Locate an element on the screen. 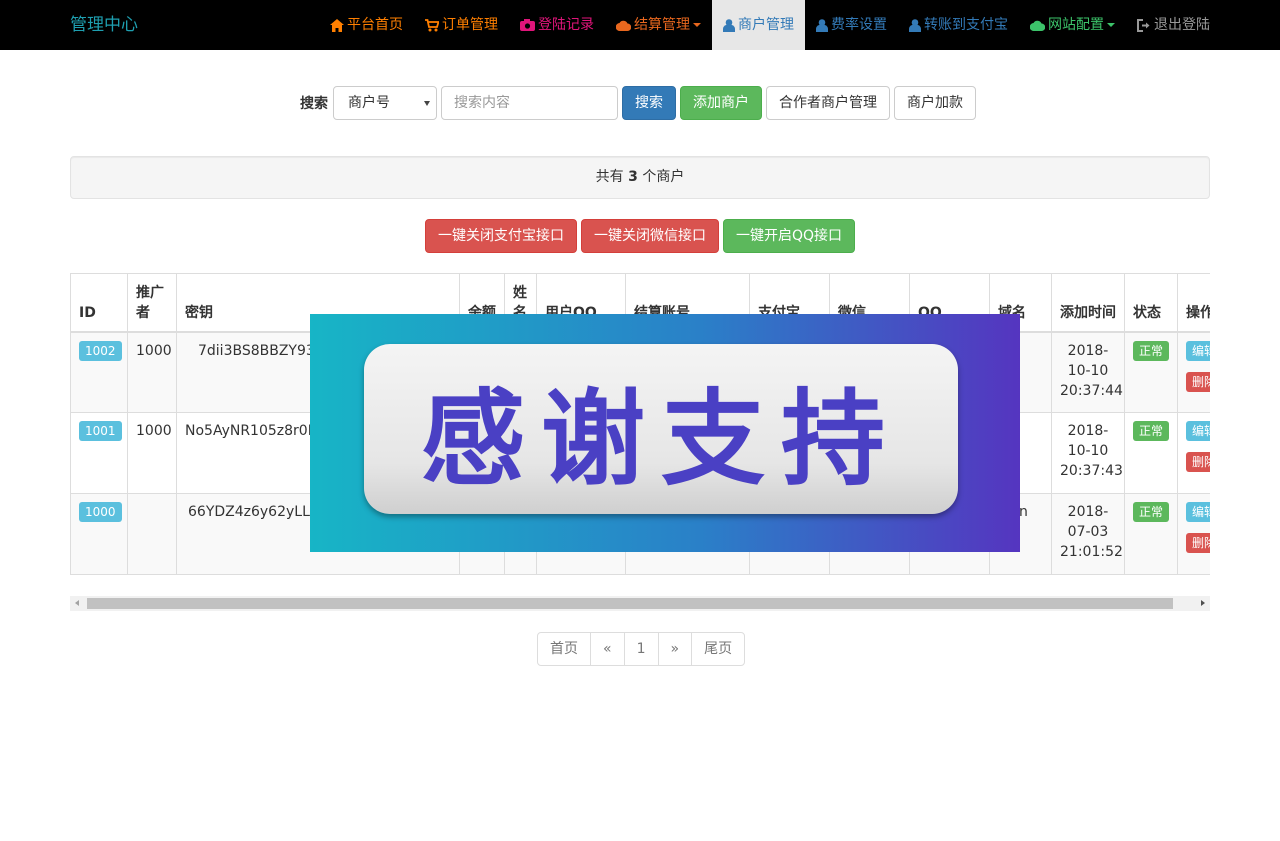 This screenshot has height=841, width=1280. added-time-cell: 2018- 07-03 21:01:52 is located at coordinates (1088, 534).